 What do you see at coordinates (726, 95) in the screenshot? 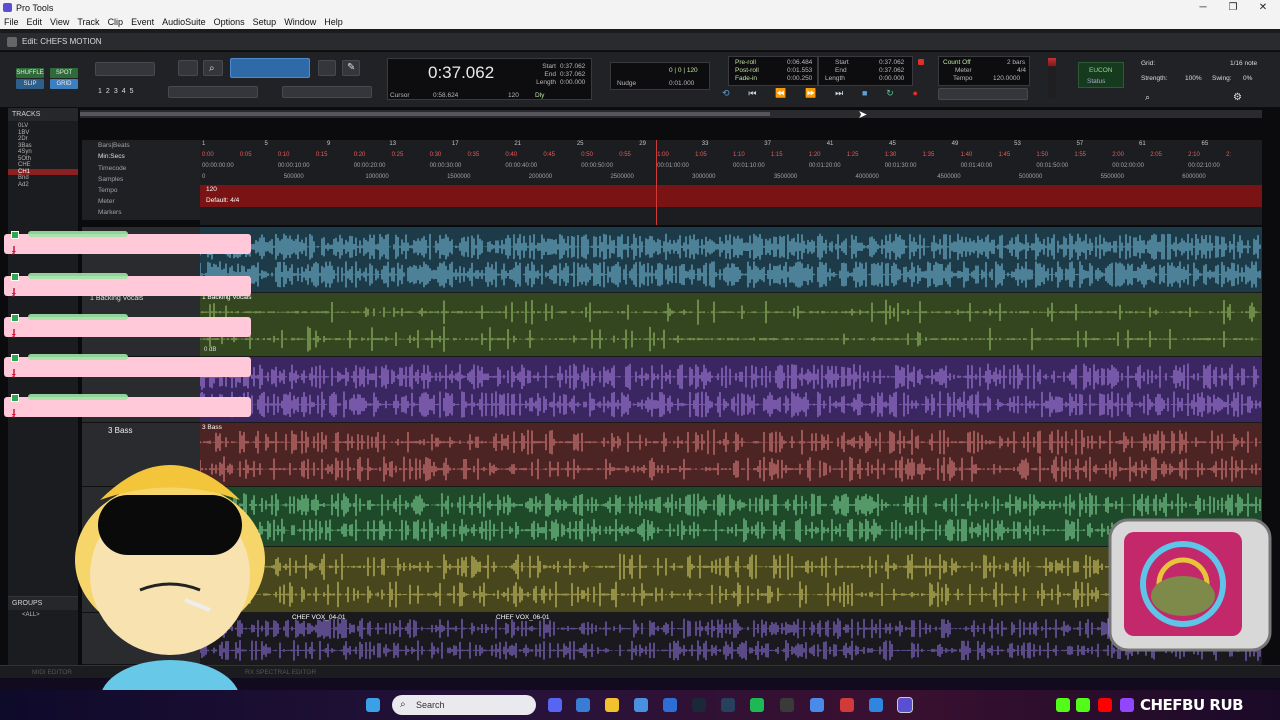
I see `online-icon: ⟲` at bounding box center [726, 95].